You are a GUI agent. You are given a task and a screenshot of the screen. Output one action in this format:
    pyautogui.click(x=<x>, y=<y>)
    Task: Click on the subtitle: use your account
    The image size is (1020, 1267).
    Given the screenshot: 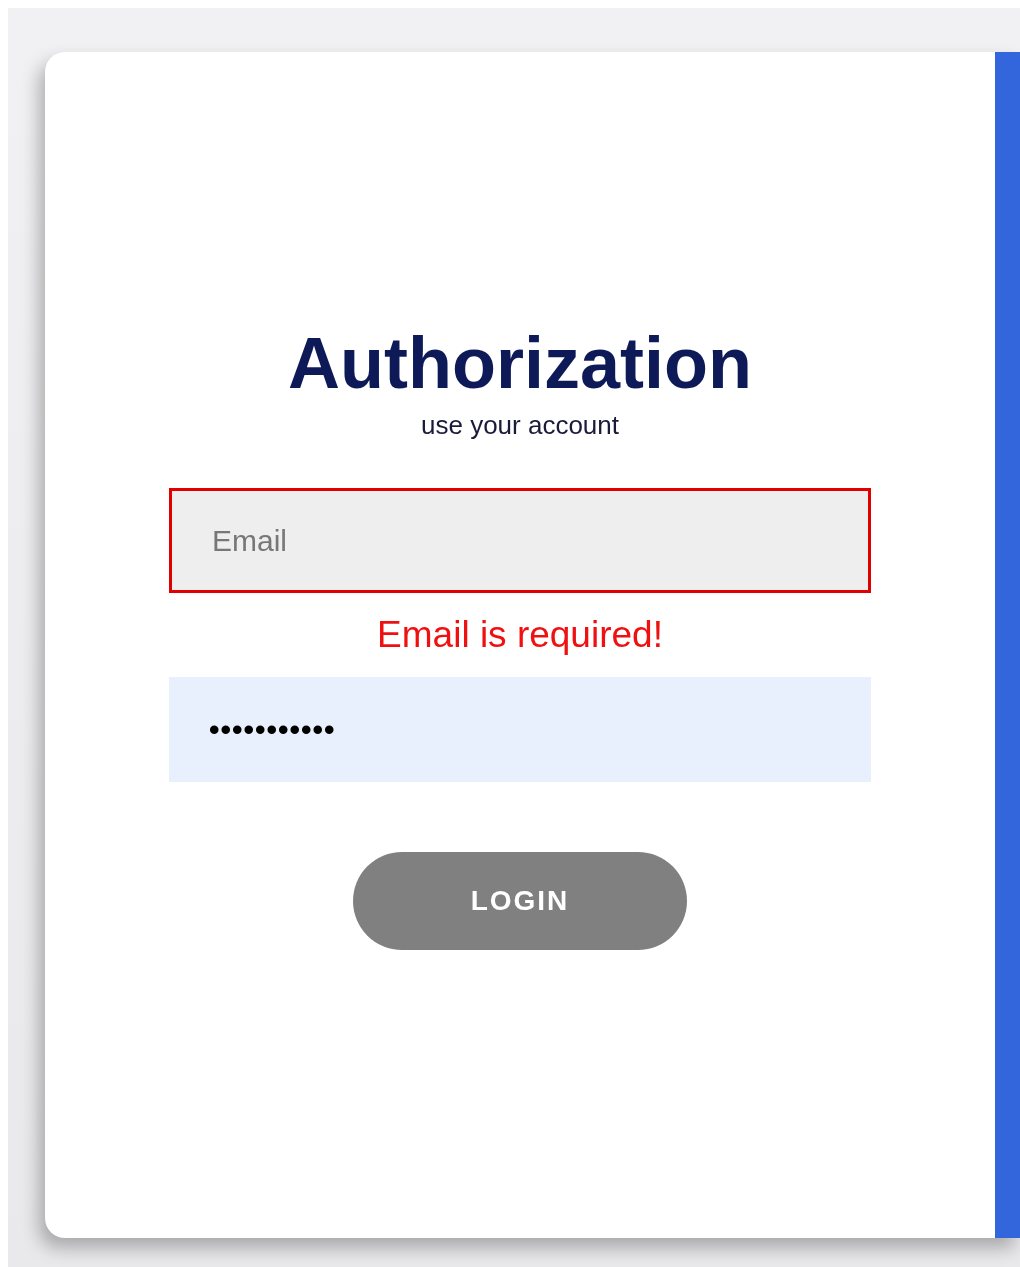 What is the action you would take?
    pyautogui.click(x=520, y=425)
    